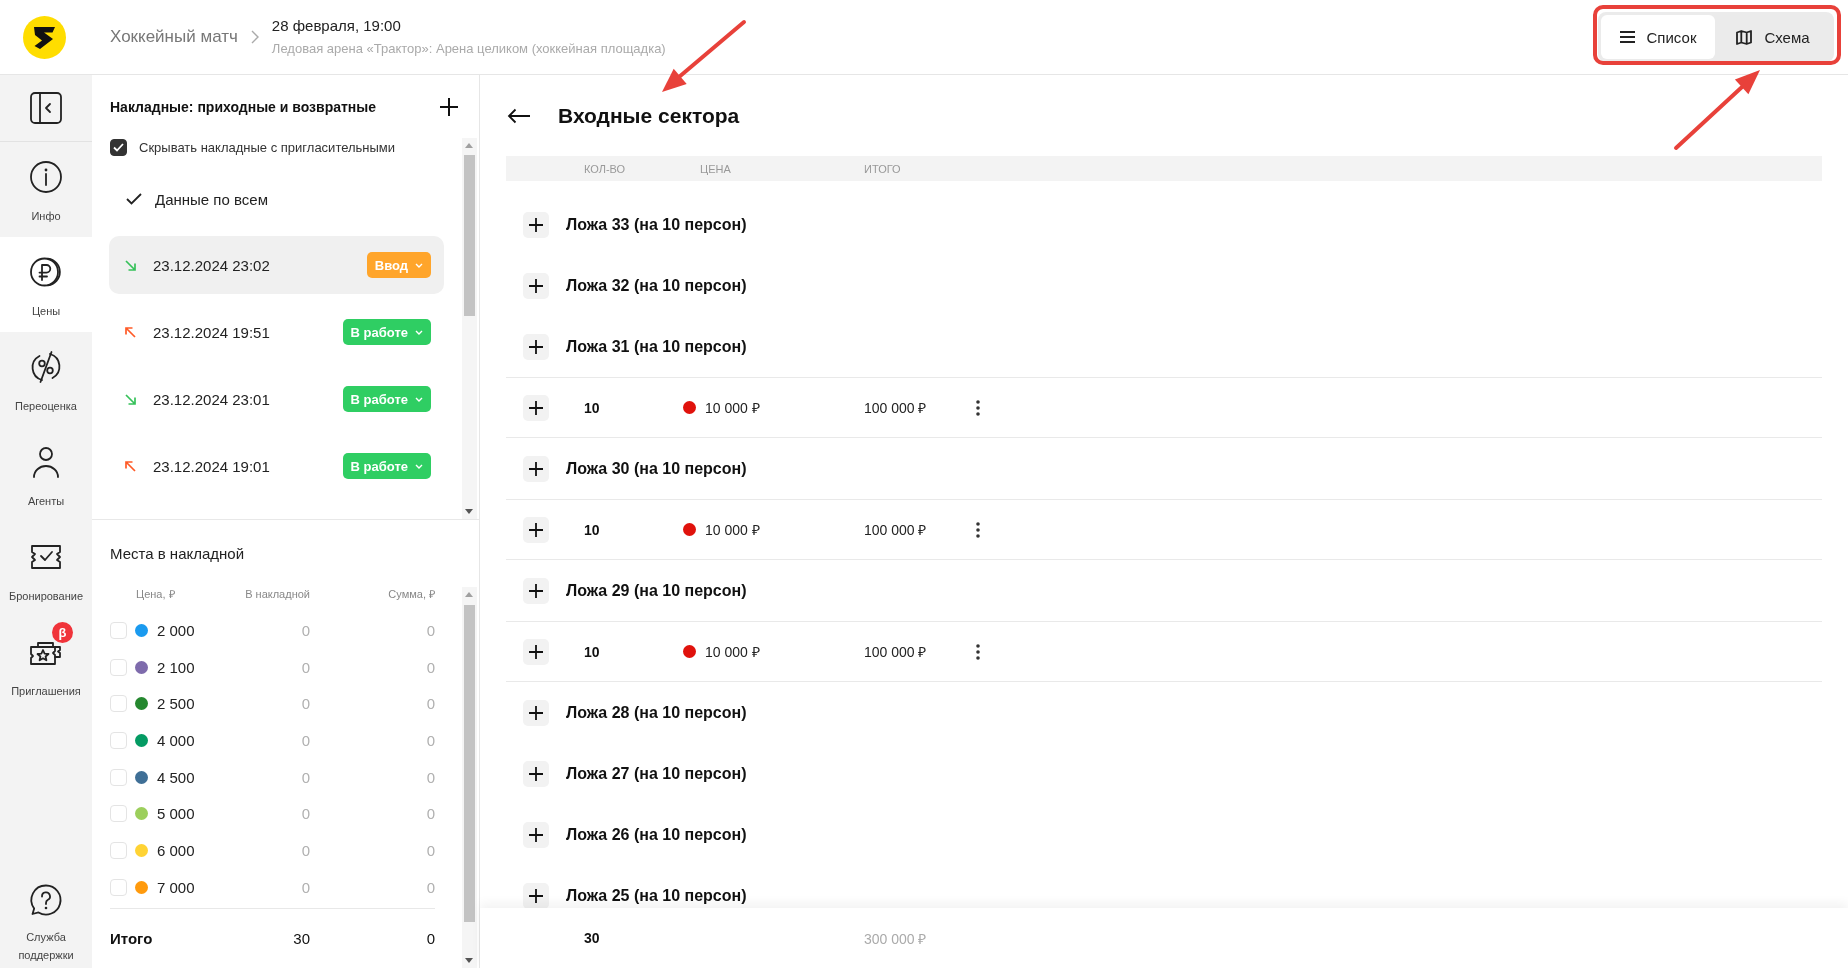 Image resolution: width=1848 pixels, height=968 pixels. What do you see at coordinates (656, 834) in the screenshot?
I see `sector-name: Ложа 26 (на 10 персон)` at bounding box center [656, 834].